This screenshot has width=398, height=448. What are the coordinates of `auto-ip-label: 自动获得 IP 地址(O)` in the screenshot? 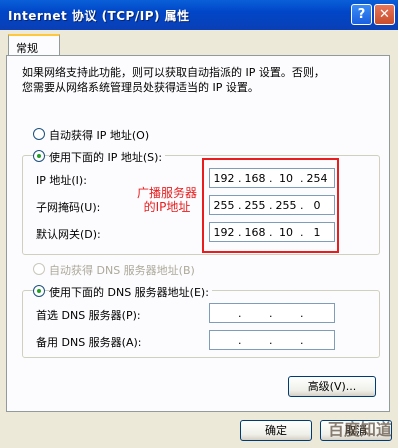 It's located at (99, 135).